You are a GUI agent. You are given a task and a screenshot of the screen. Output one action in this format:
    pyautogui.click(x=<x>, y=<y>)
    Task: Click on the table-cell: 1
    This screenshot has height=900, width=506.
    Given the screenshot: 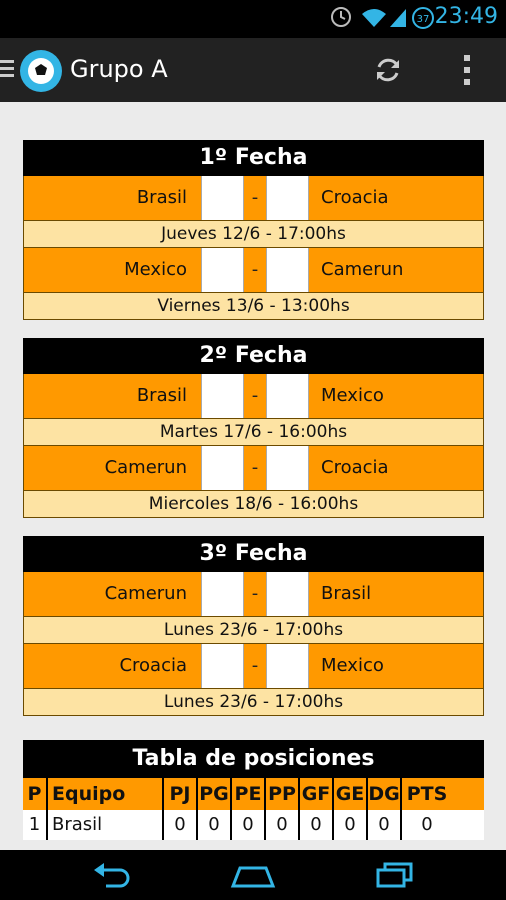 What is the action you would take?
    pyautogui.click(x=35, y=825)
    